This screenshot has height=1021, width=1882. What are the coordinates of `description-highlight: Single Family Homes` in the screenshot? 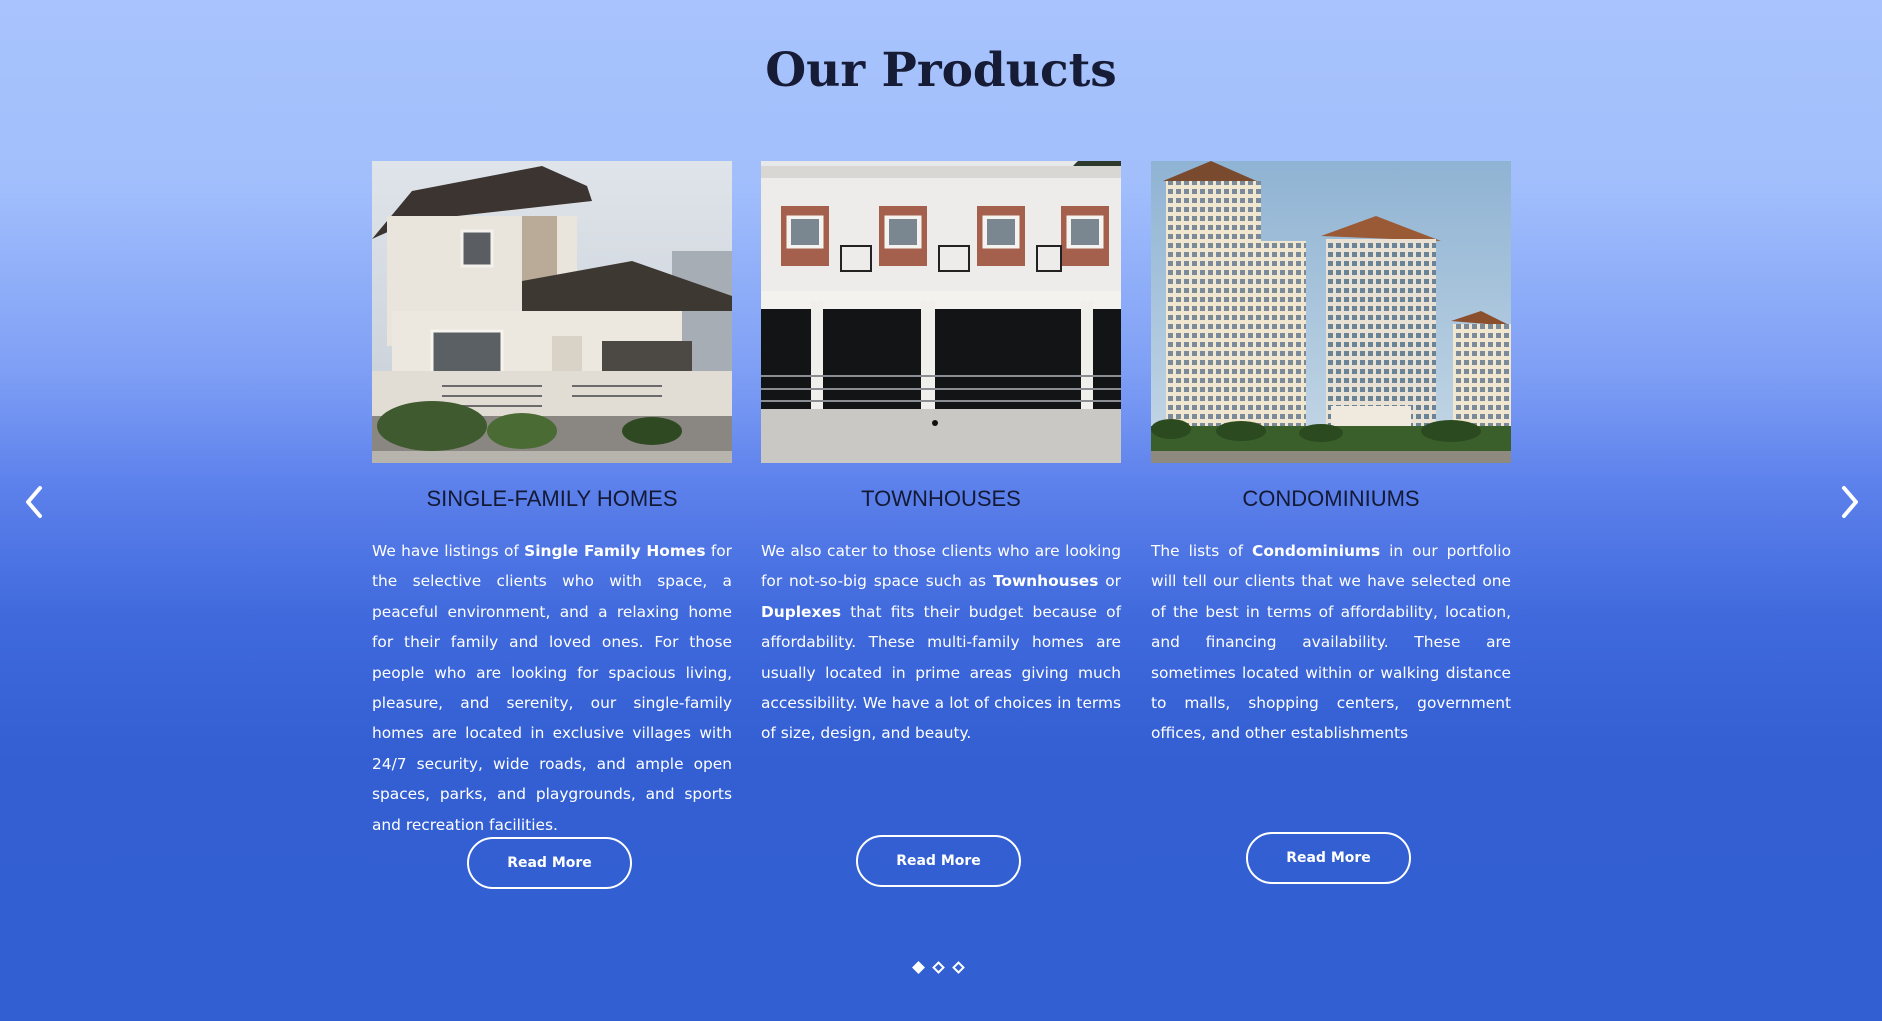 It's located at (615, 551).